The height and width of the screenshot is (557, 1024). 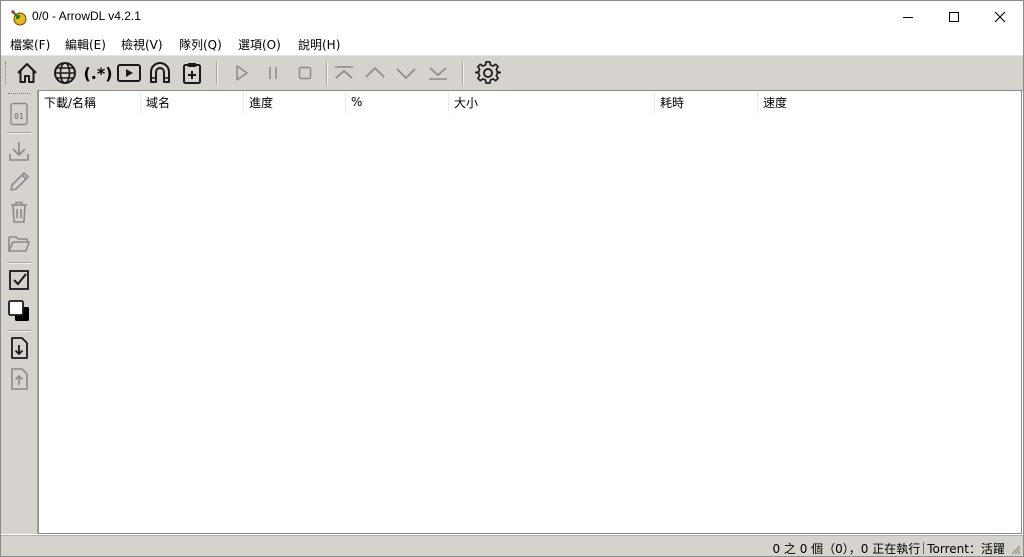 What do you see at coordinates (142, 44) in the screenshot?
I see `menu-view: 檢視(V)` at bounding box center [142, 44].